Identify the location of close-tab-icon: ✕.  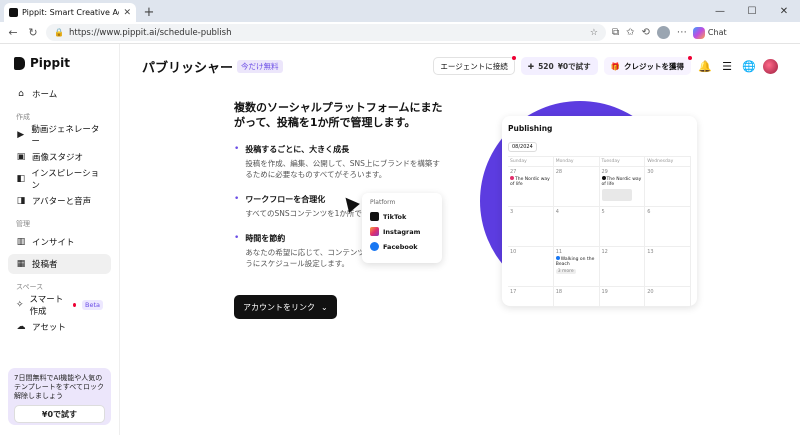
(127, 13).